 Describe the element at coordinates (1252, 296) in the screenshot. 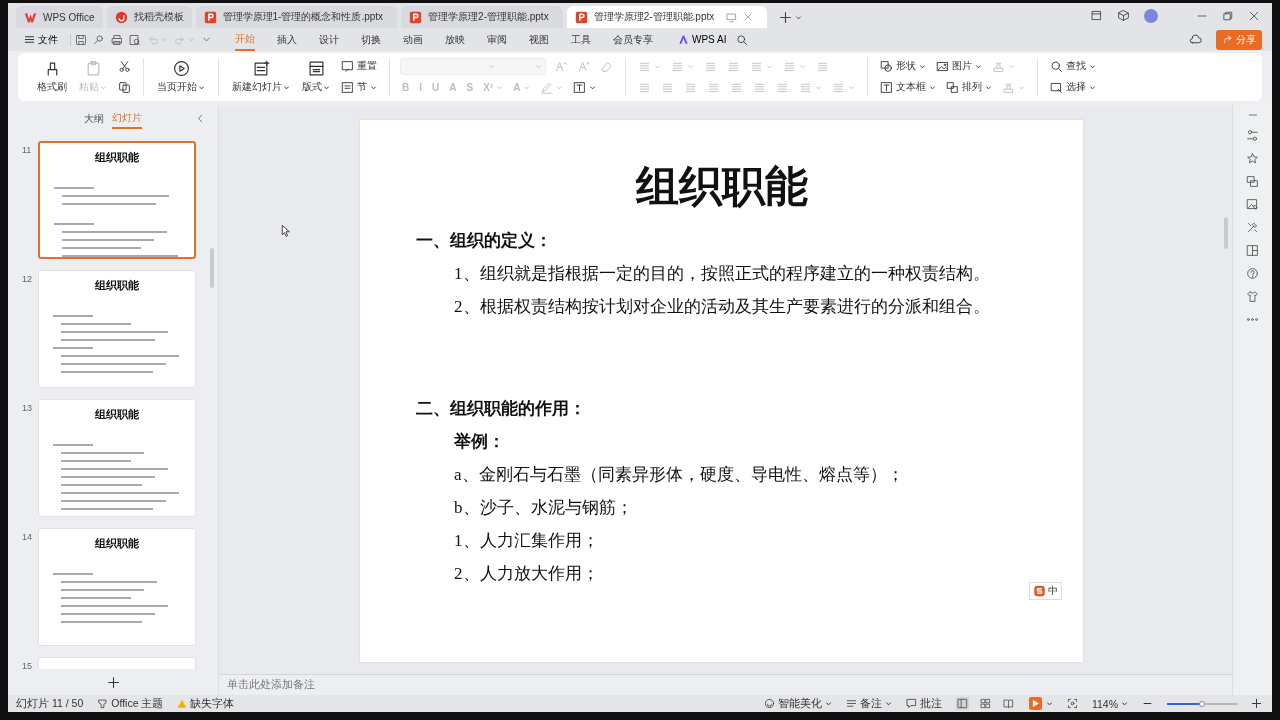

I see `shirt-icon` at that location.